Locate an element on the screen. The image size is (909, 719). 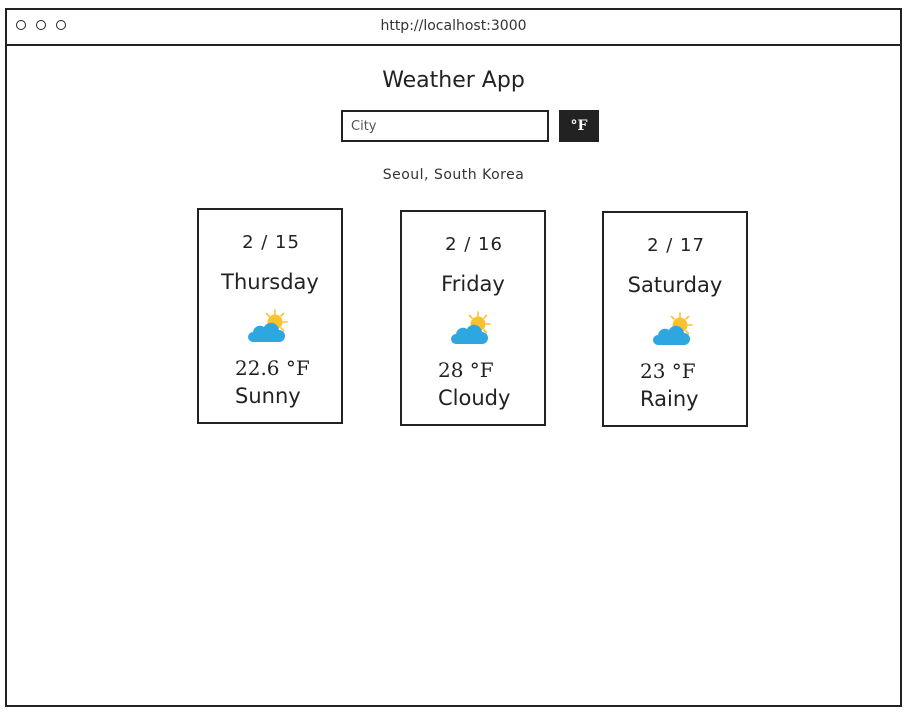
location-label: Seoul, South Korea is located at coordinates (453, 175).